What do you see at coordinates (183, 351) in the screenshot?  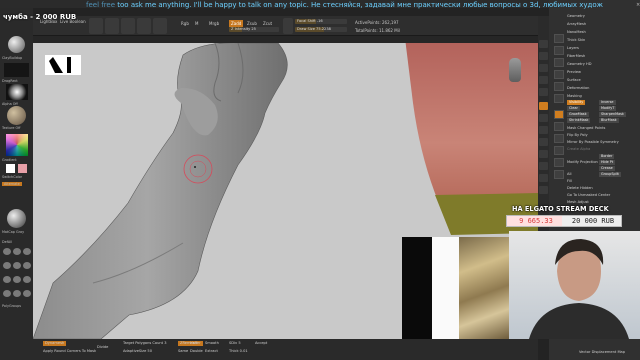 I see `same-button: Same` at bounding box center [183, 351].